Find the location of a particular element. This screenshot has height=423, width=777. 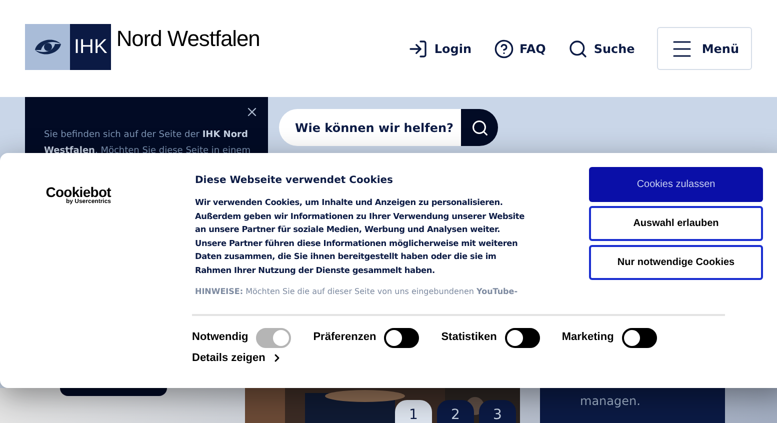

toggle-label: Notwendig is located at coordinates (220, 338).